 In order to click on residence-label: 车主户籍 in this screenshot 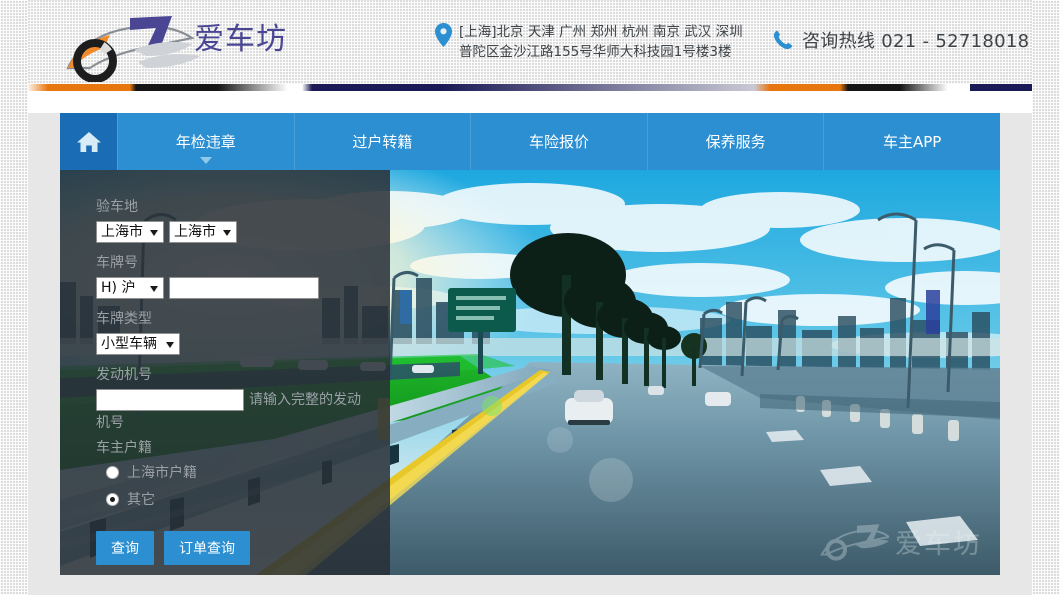, I will do `click(124, 448)`.